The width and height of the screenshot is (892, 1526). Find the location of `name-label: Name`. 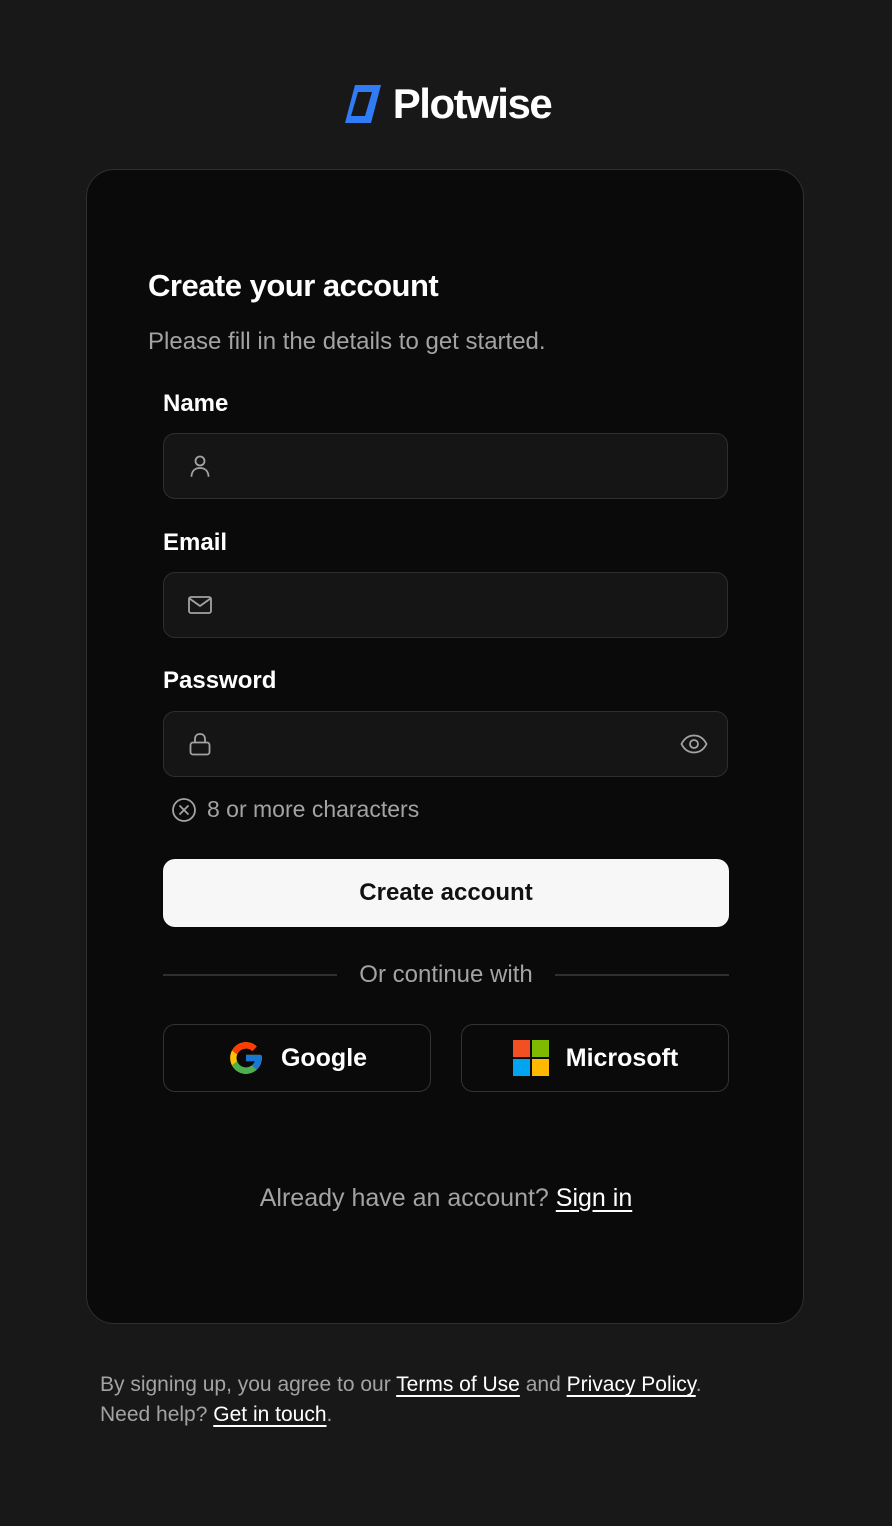

name-label: Name is located at coordinates (196, 403).